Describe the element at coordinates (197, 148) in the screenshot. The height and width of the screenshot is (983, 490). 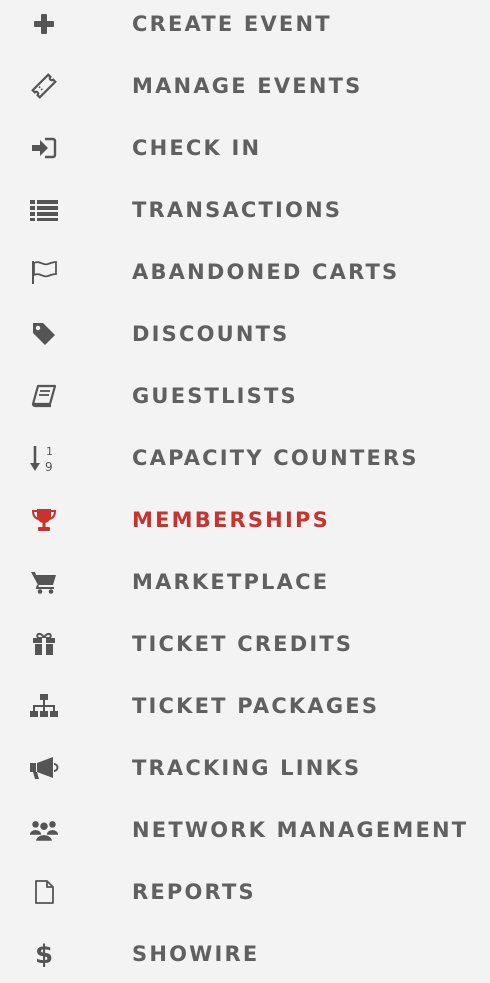
I see `menu-label: CHECK IN` at that location.